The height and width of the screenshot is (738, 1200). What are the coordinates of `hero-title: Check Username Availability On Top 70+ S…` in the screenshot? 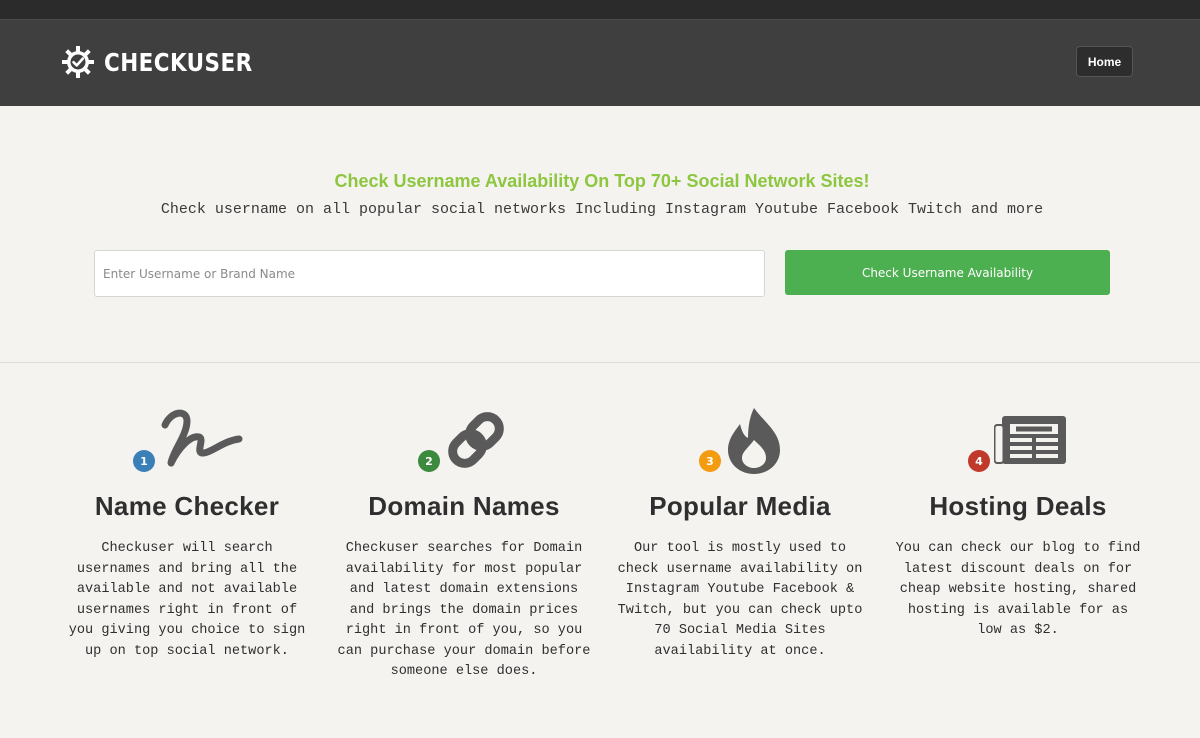 It's located at (602, 181).